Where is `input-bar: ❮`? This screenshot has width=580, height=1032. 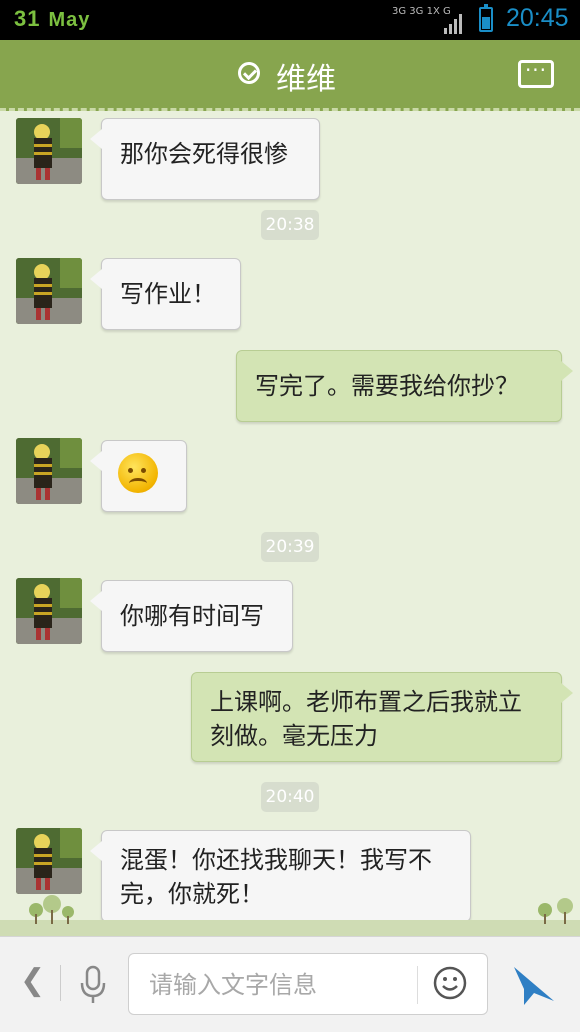 input-bar: ❮ is located at coordinates (290, 984).